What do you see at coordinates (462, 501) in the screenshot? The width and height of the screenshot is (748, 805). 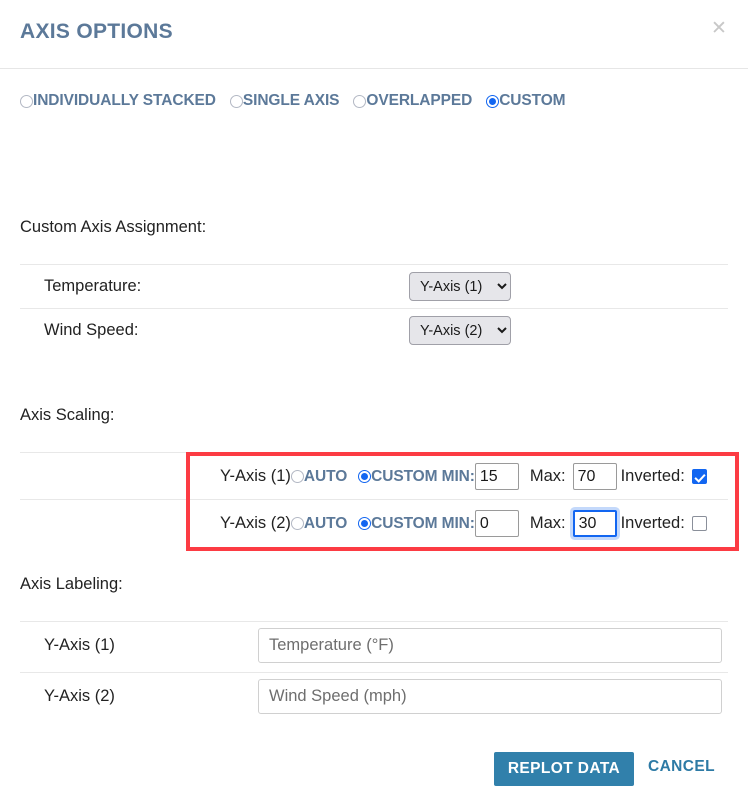 I see `scaling-highlight-box` at bounding box center [462, 501].